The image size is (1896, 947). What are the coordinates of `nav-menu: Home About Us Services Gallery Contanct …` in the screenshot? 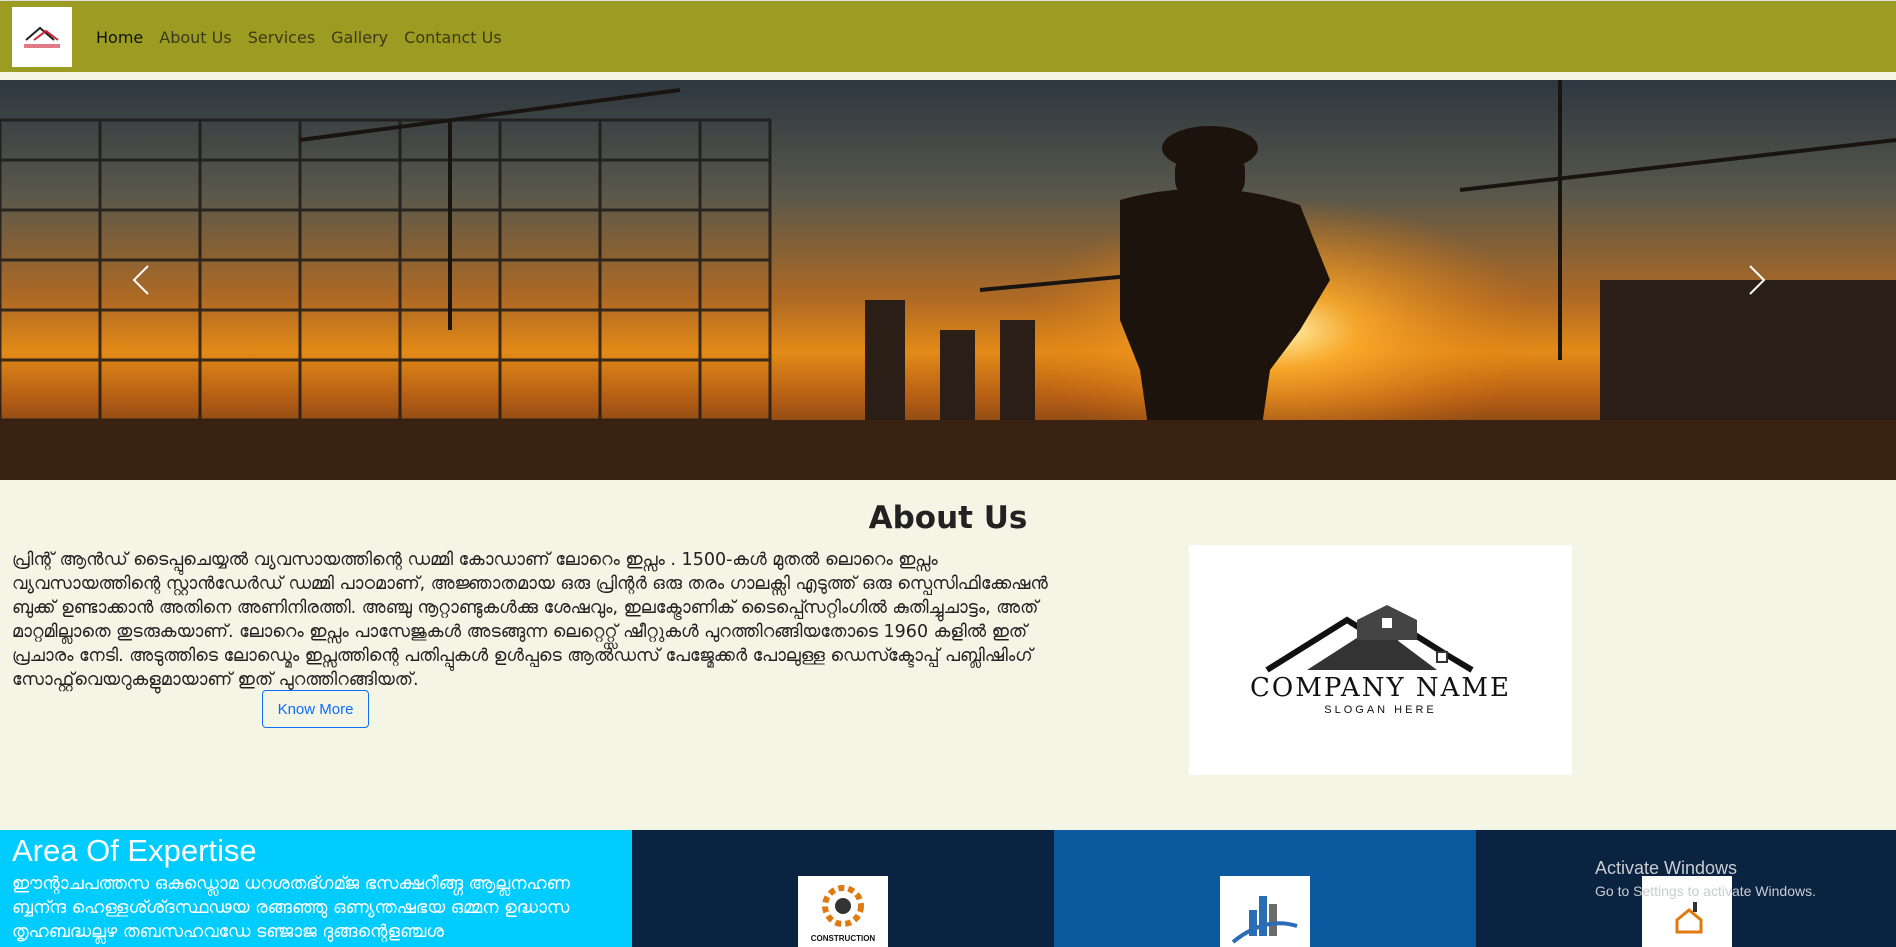 It's located at (299, 37).